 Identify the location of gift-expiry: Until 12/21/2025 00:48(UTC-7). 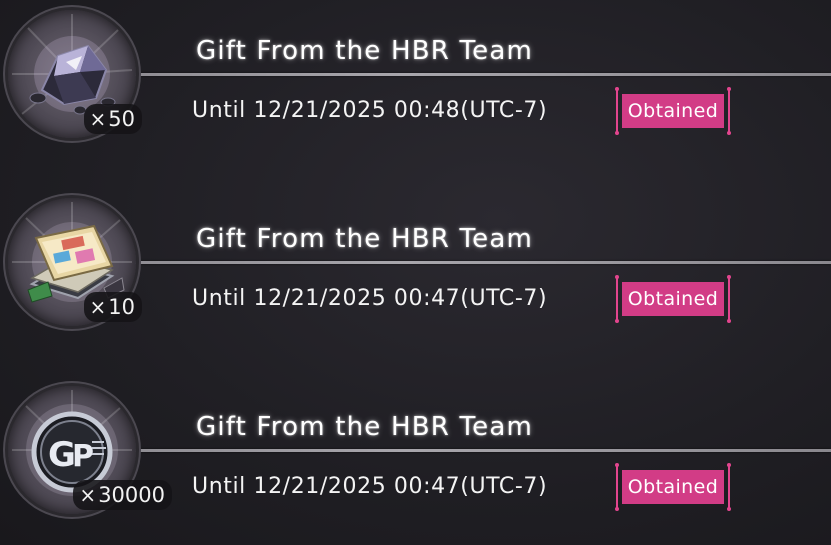
(370, 110).